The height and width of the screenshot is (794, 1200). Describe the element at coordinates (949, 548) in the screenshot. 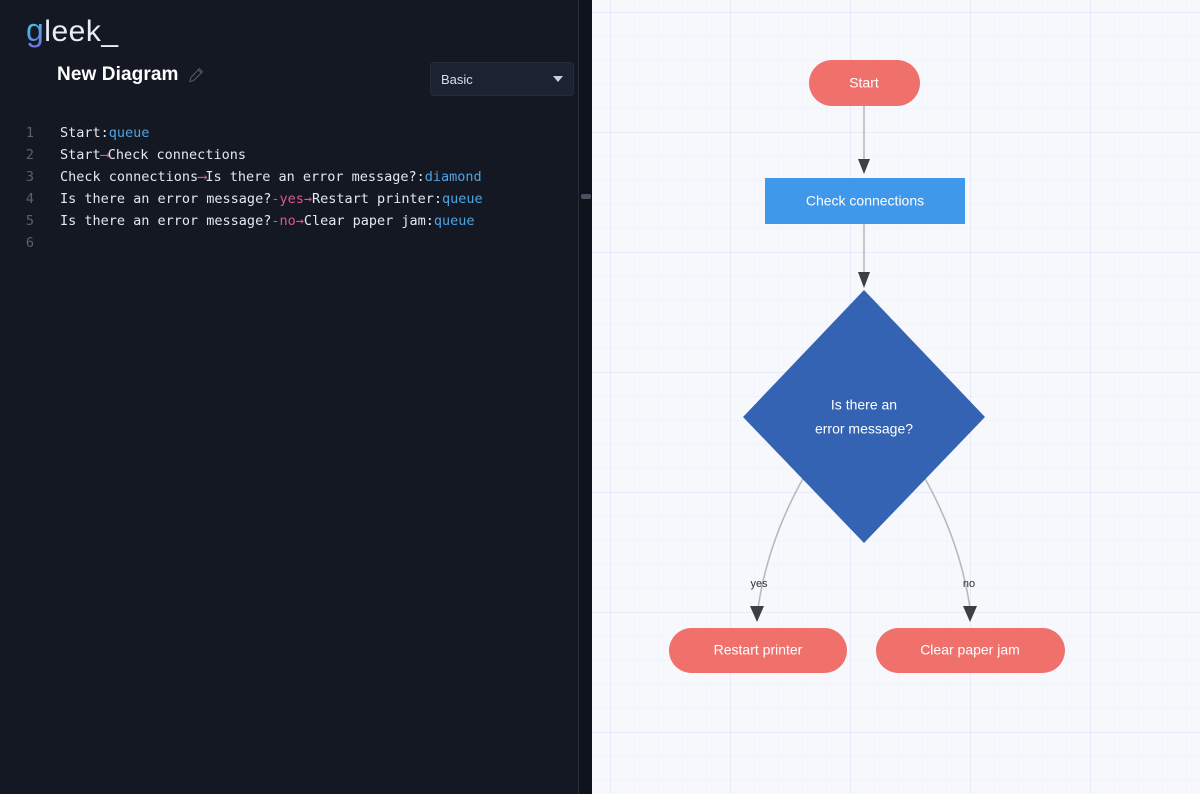

I see `edge-decision-no: no` at that location.